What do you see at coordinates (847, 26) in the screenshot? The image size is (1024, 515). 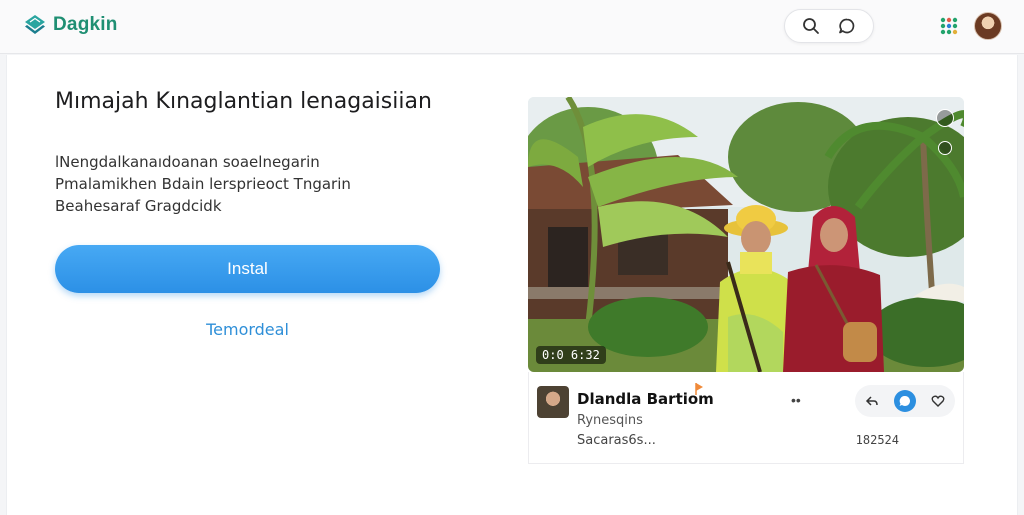 I see `chat-bubble-icon` at bounding box center [847, 26].